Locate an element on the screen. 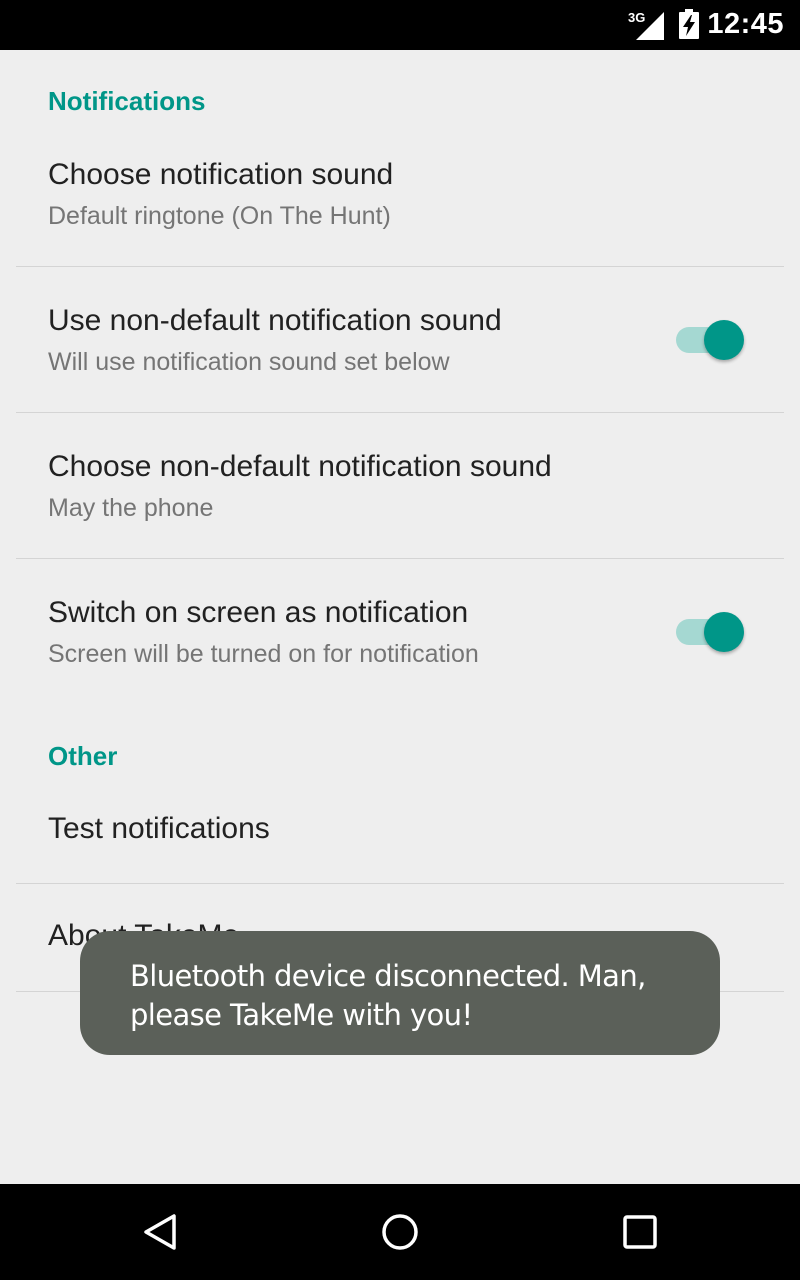 The width and height of the screenshot is (800, 1280). back-icon is located at coordinates (160, 1232).